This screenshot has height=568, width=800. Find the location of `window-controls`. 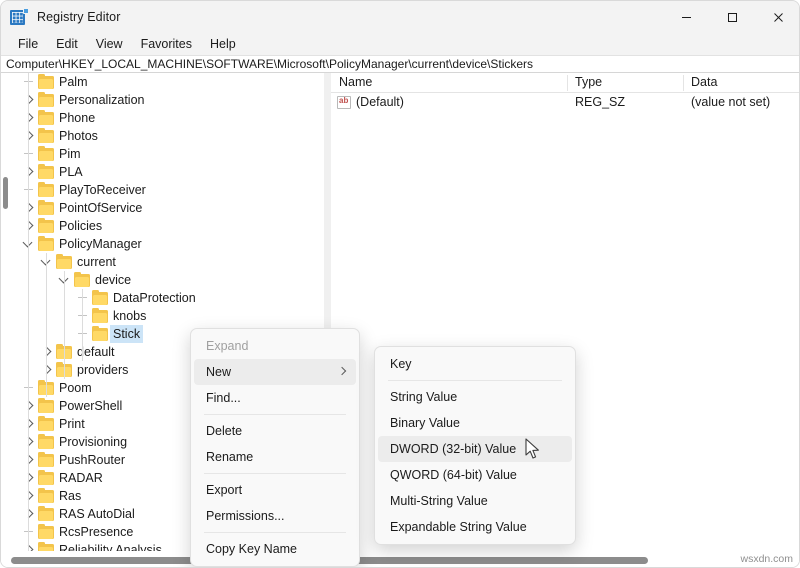

window-controls is located at coordinates (731, 17).